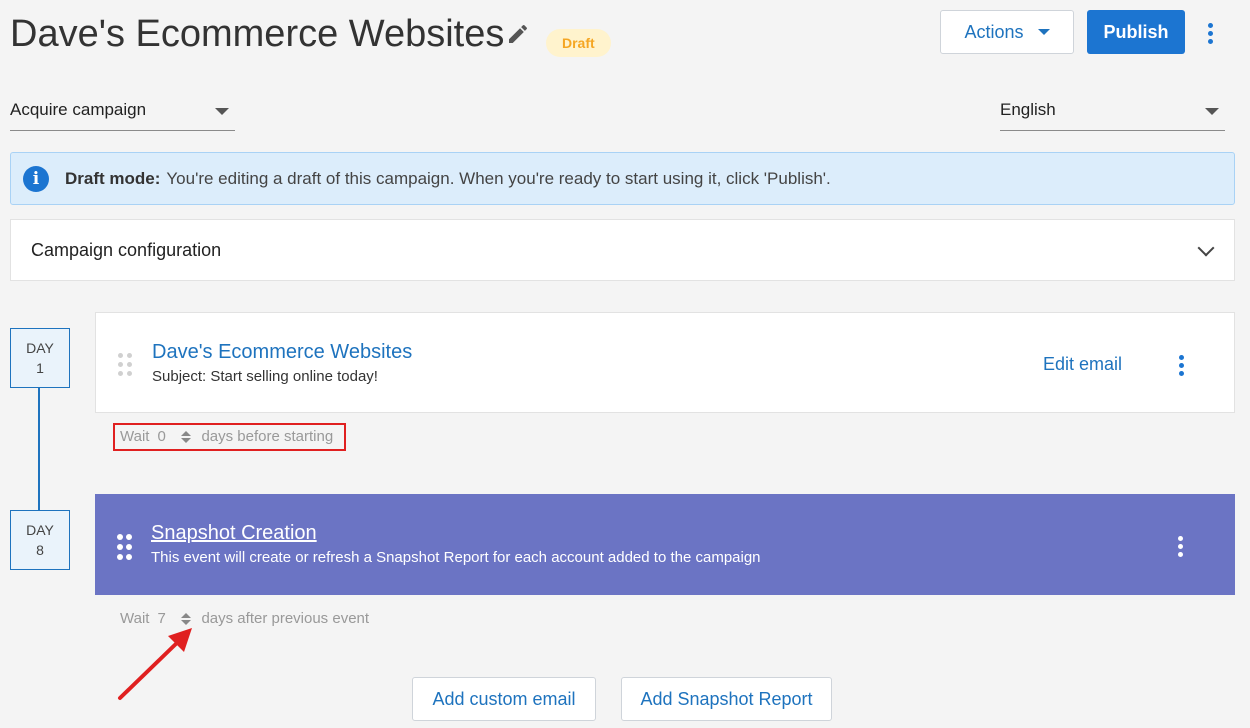  Describe the element at coordinates (265, 376) in the screenshot. I see `email-subject: Subject: Start selling online today!` at that location.